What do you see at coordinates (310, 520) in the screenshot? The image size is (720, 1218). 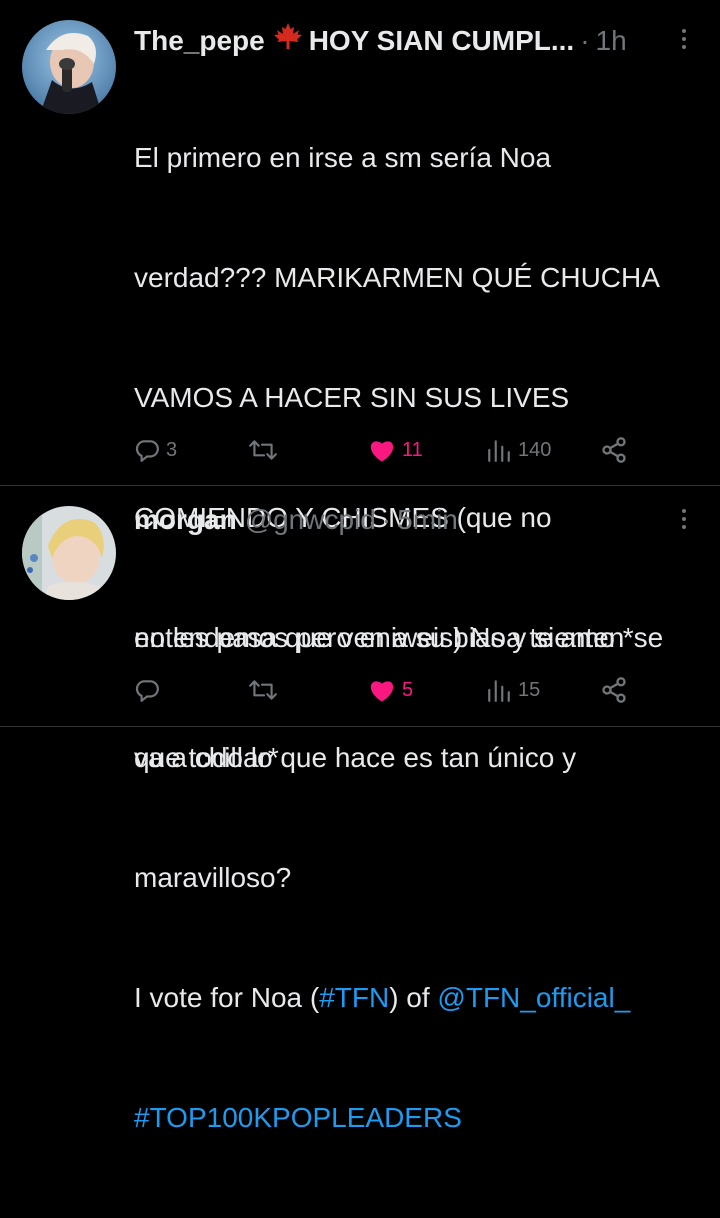 I see `user-handle: @gnwcpid` at bounding box center [310, 520].